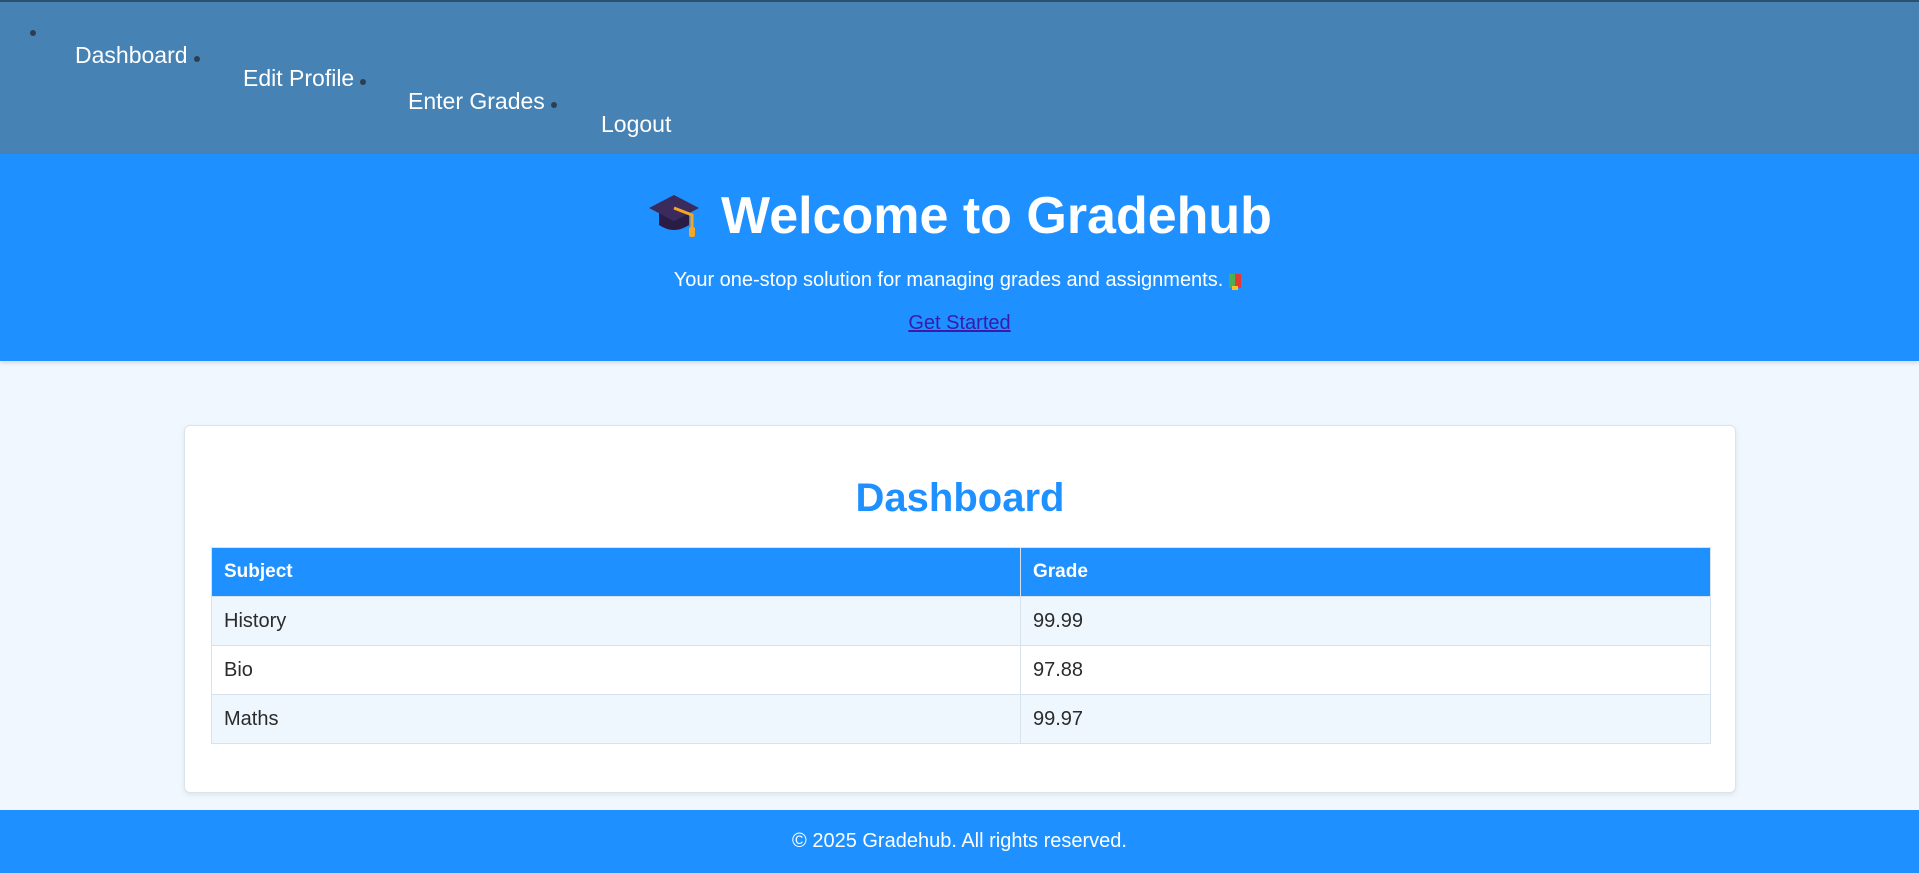  I want to click on table-row: Maths 99.97, so click(961, 719).